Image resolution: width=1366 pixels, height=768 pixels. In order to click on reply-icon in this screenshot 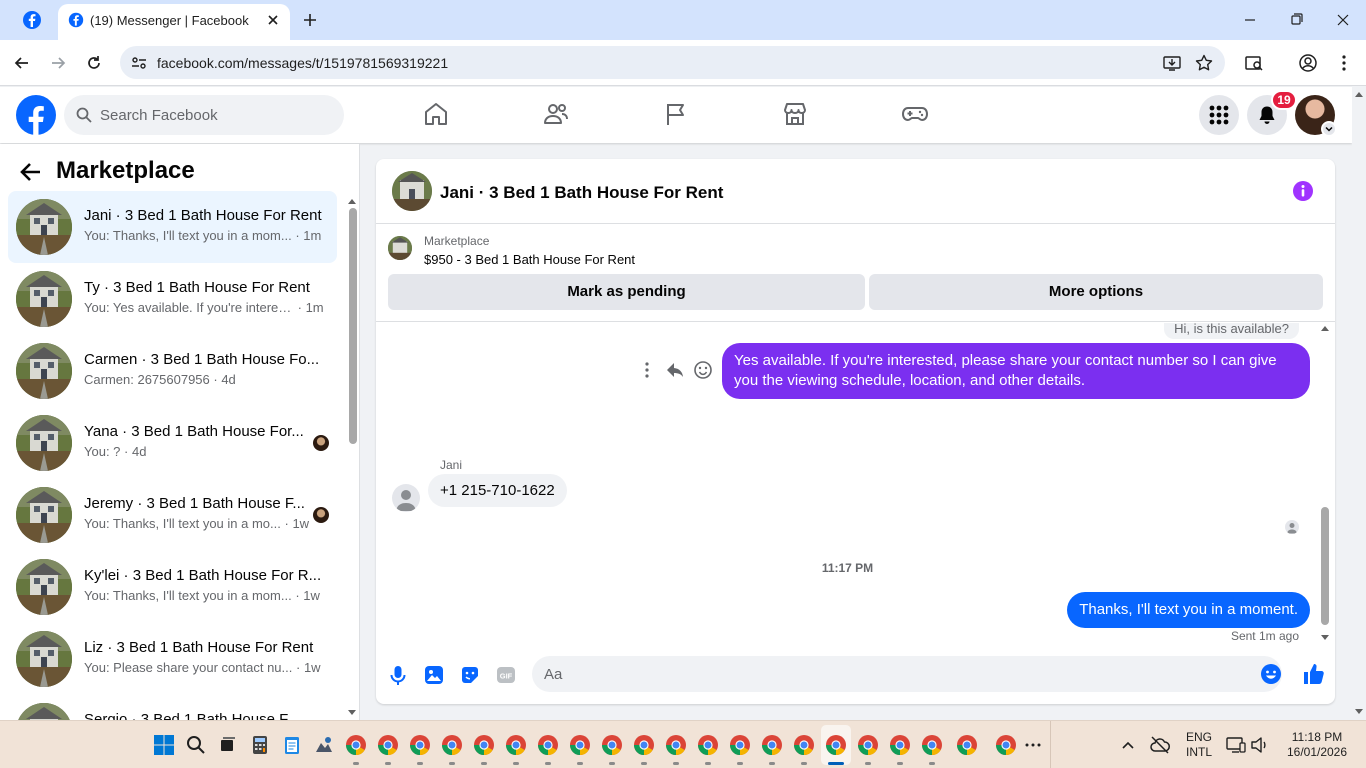, I will do `click(675, 370)`.